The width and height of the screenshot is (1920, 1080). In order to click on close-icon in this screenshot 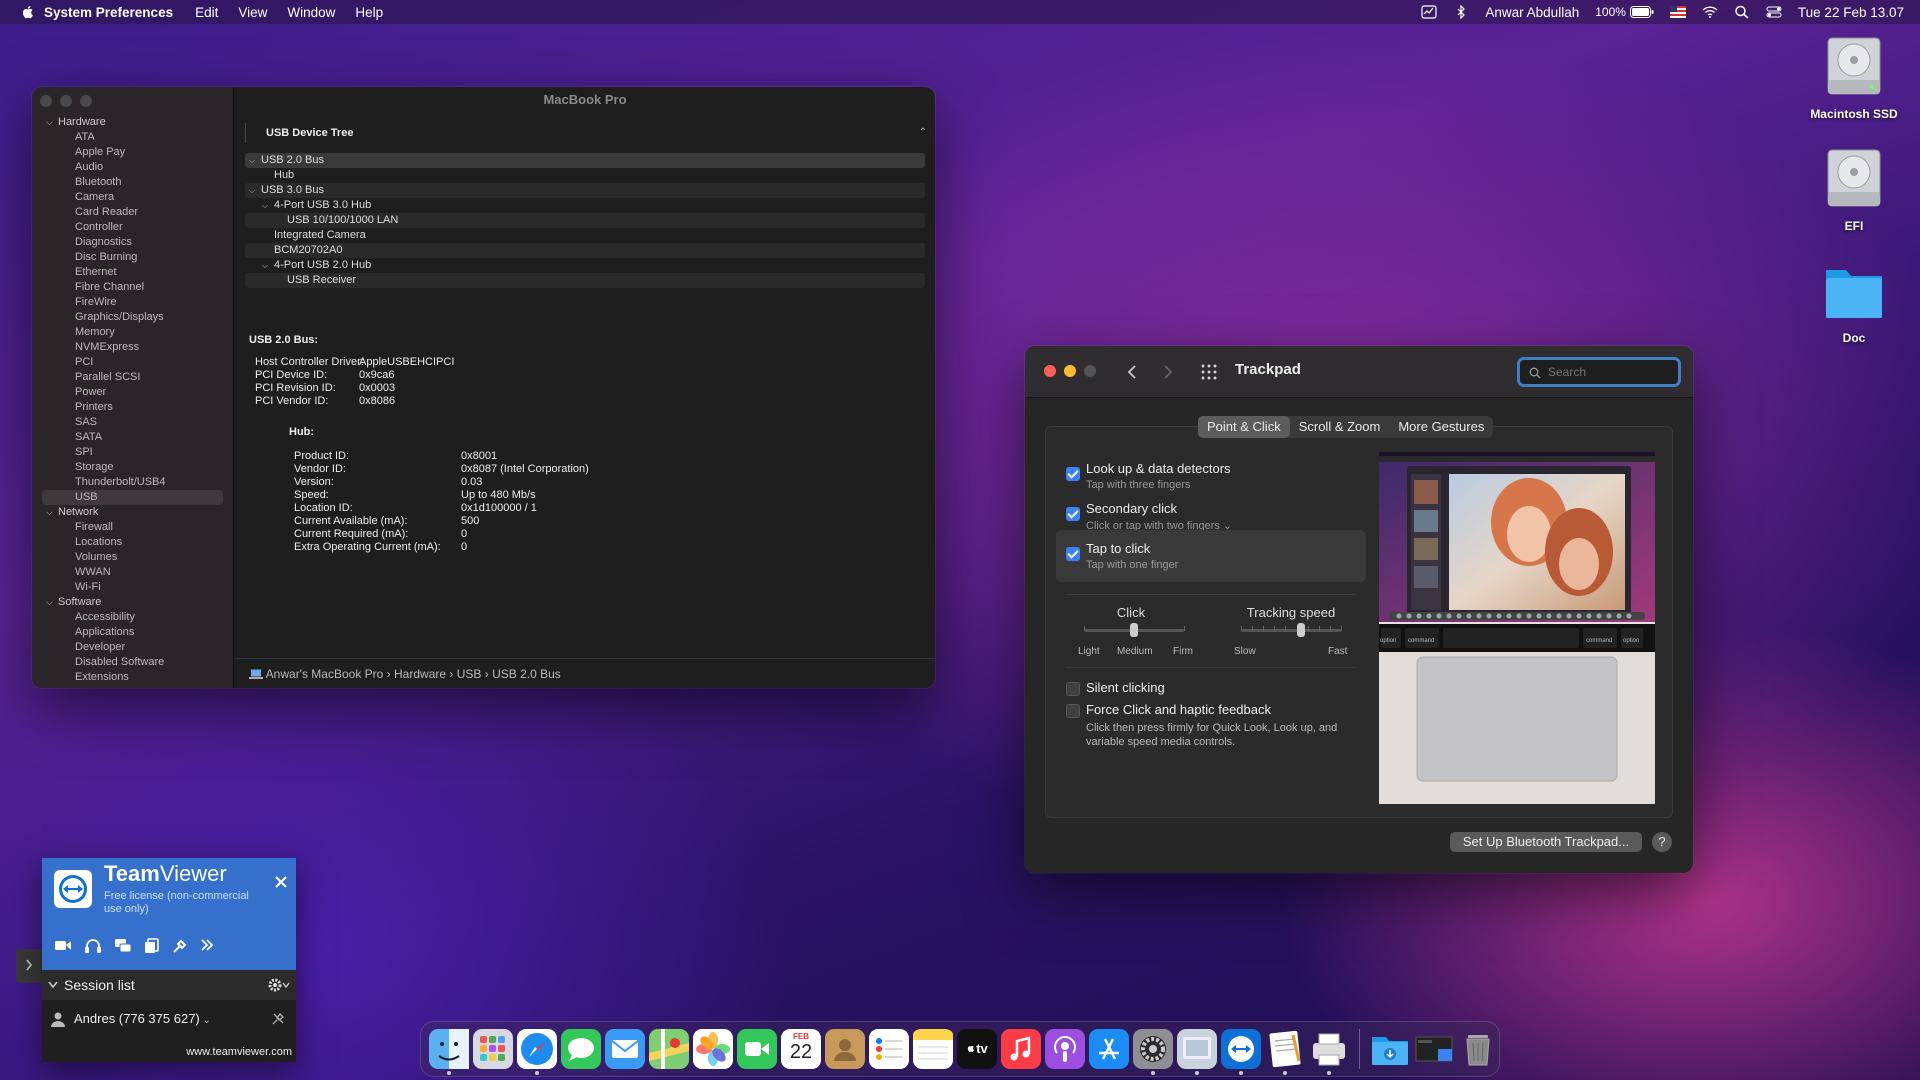, I will do `click(281, 882)`.